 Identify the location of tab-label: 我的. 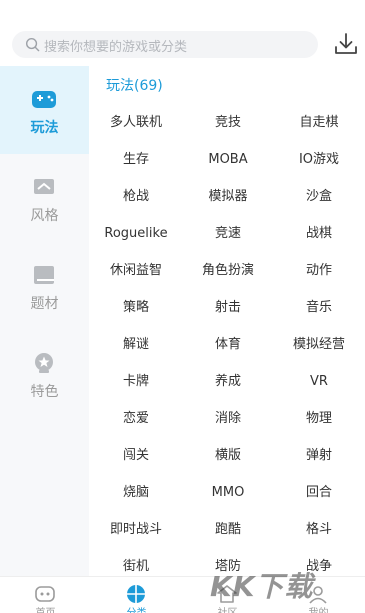
(318, 608).